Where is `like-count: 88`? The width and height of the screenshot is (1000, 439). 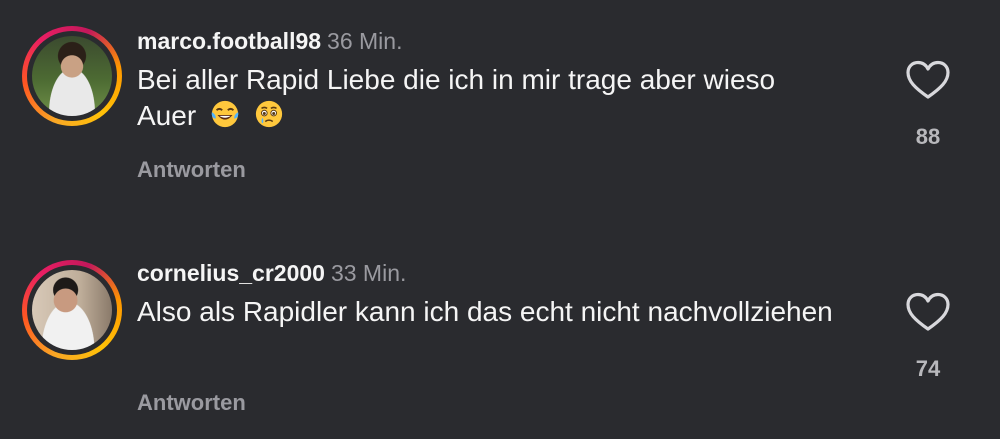 like-count: 88 is located at coordinates (928, 136).